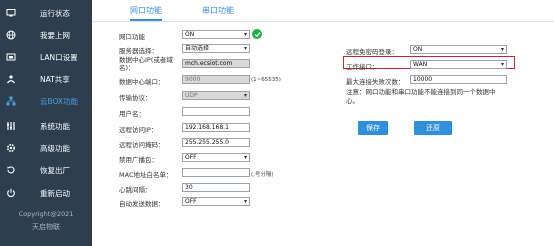 The width and height of the screenshot is (554, 246). I want to click on tab-network-port: 网口功能, so click(146, 13).